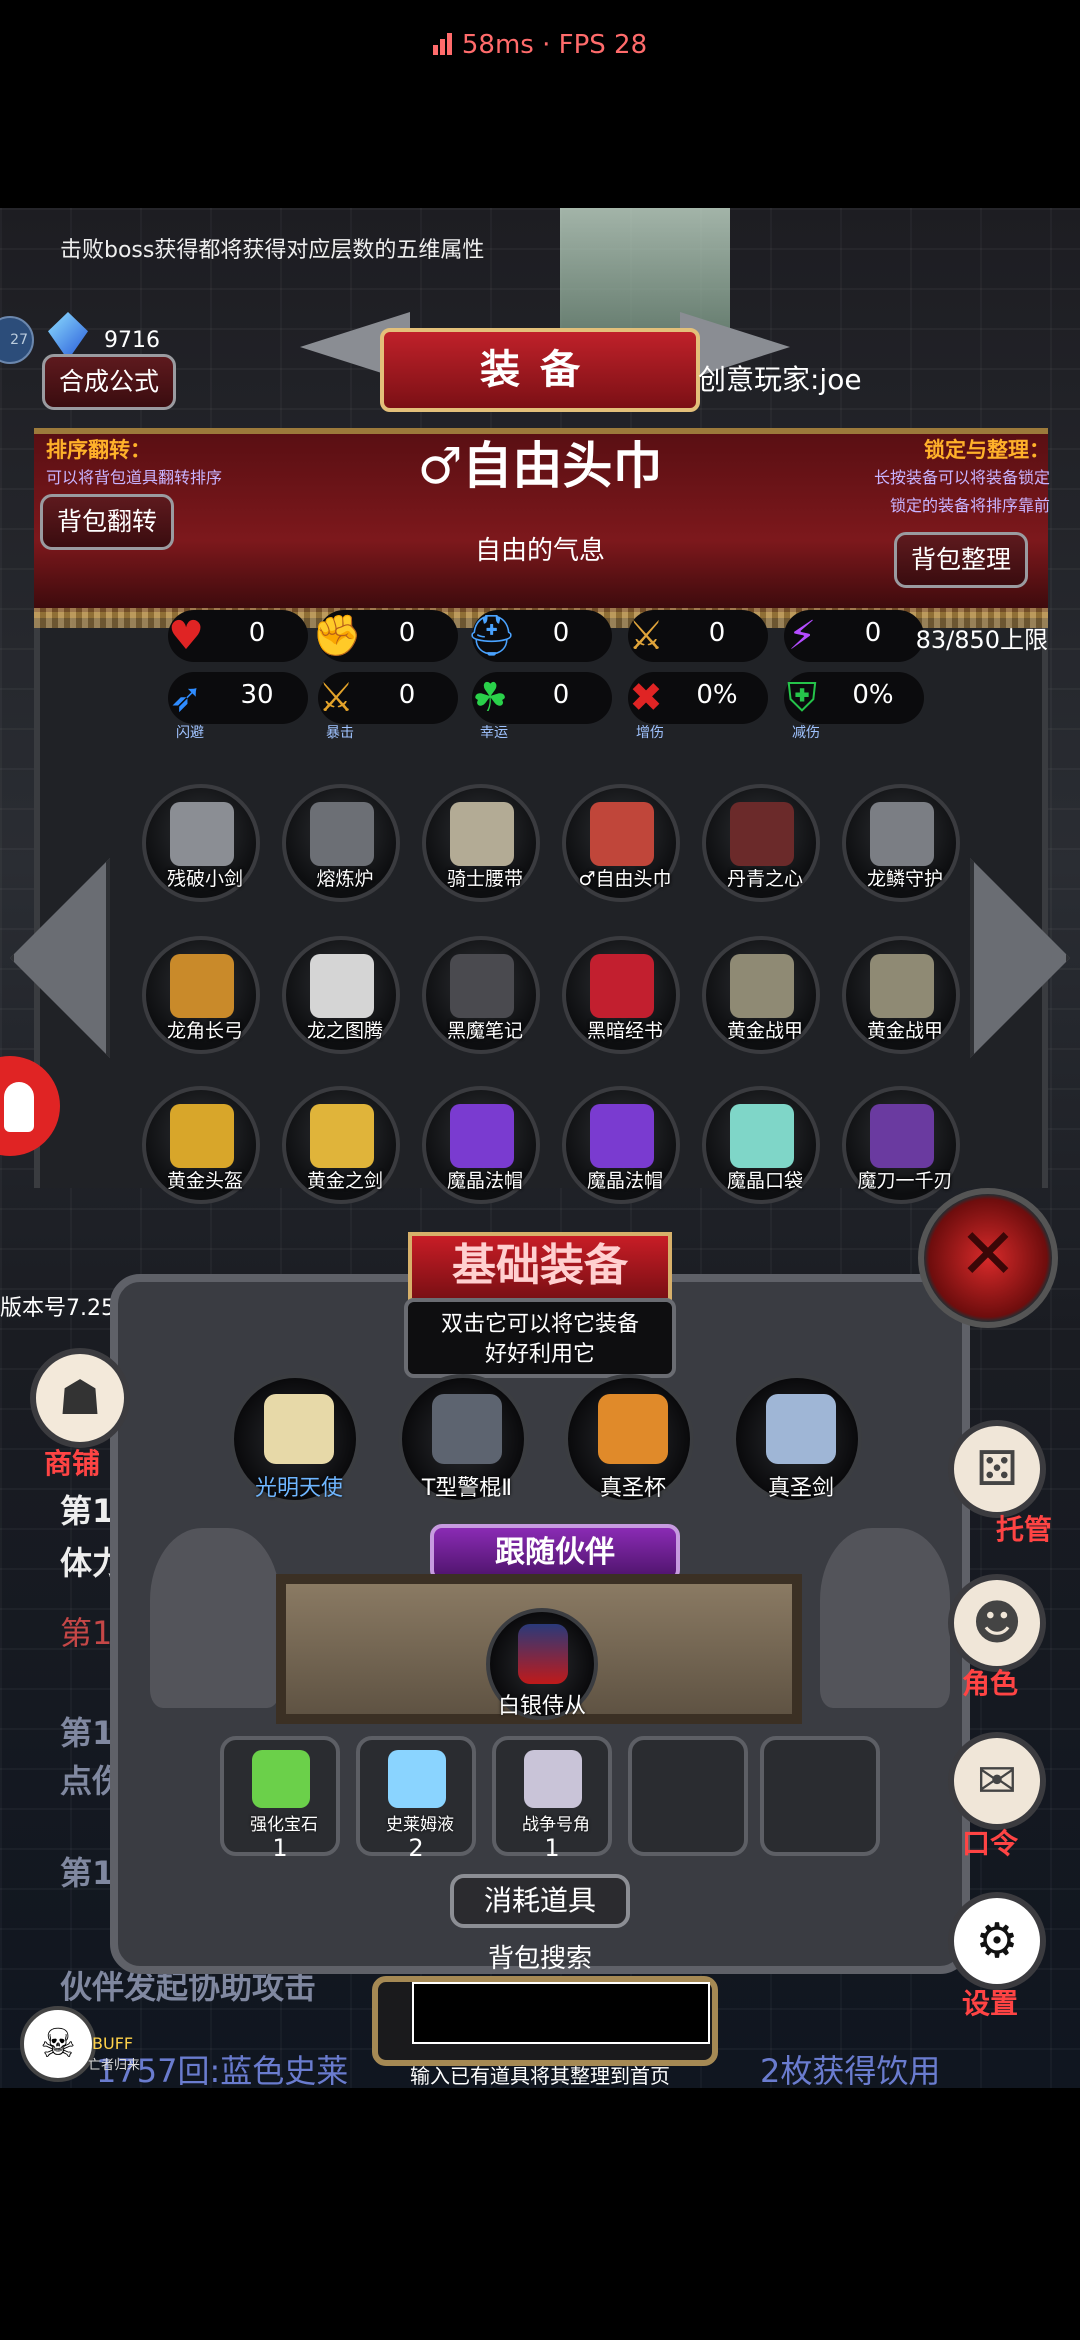 The width and height of the screenshot is (1080, 2340). What do you see at coordinates (540, 104) in the screenshot?
I see `status-bar: 58ms · FPS 28` at bounding box center [540, 104].